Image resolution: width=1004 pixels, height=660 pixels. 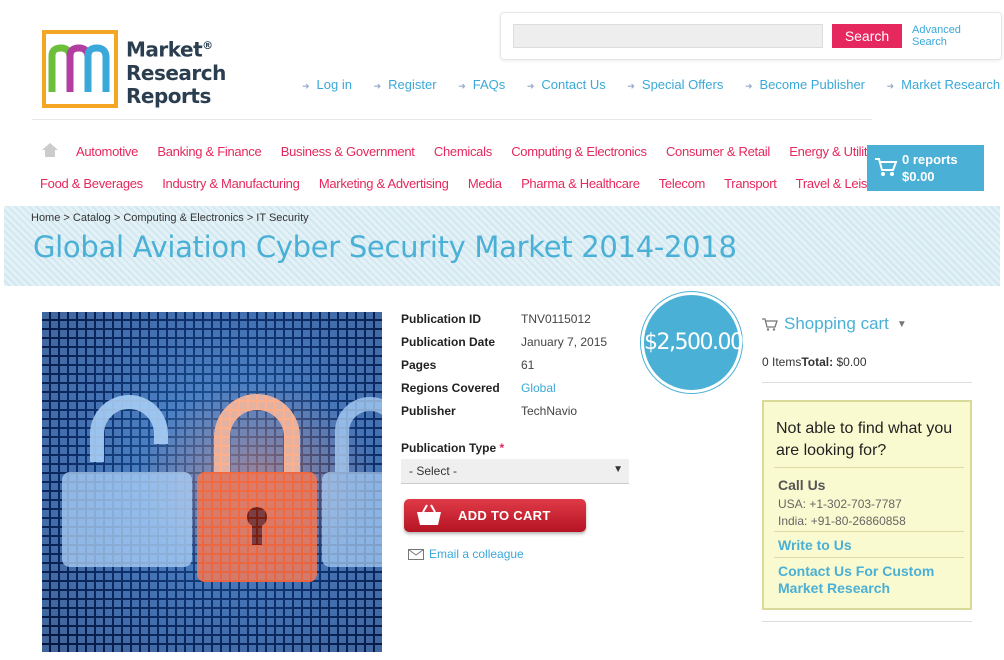 What do you see at coordinates (453, 448) in the screenshot?
I see `publication-type-label: Publication Type *` at bounding box center [453, 448].